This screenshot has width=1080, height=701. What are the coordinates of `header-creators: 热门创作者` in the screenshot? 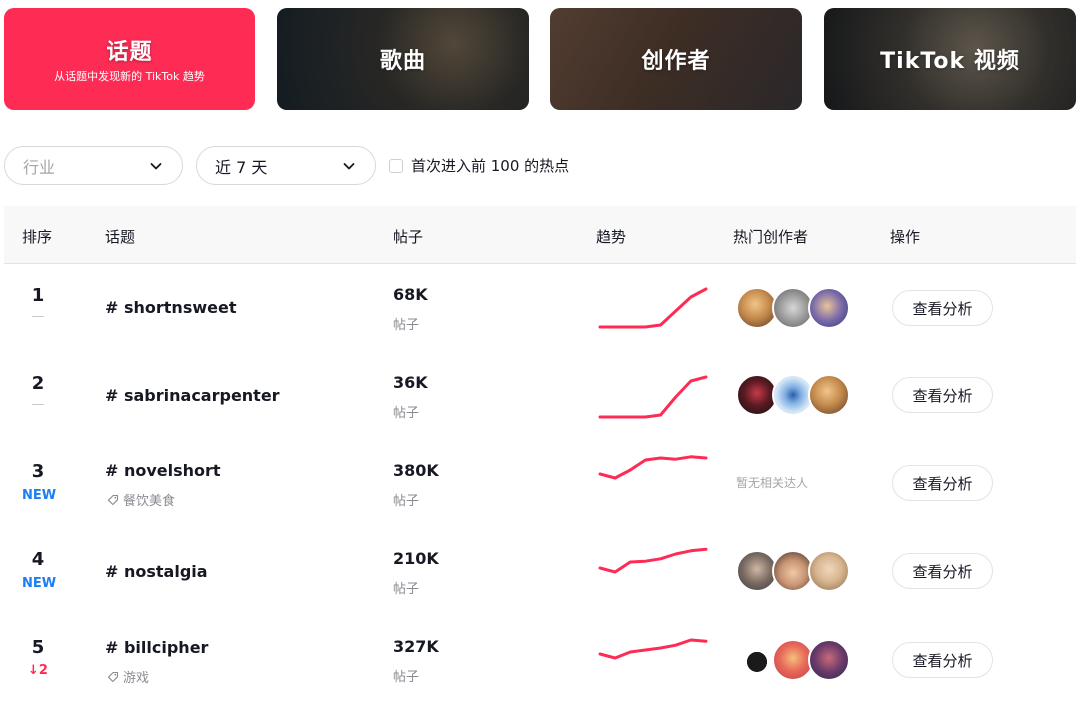 It's located at (771, 237).